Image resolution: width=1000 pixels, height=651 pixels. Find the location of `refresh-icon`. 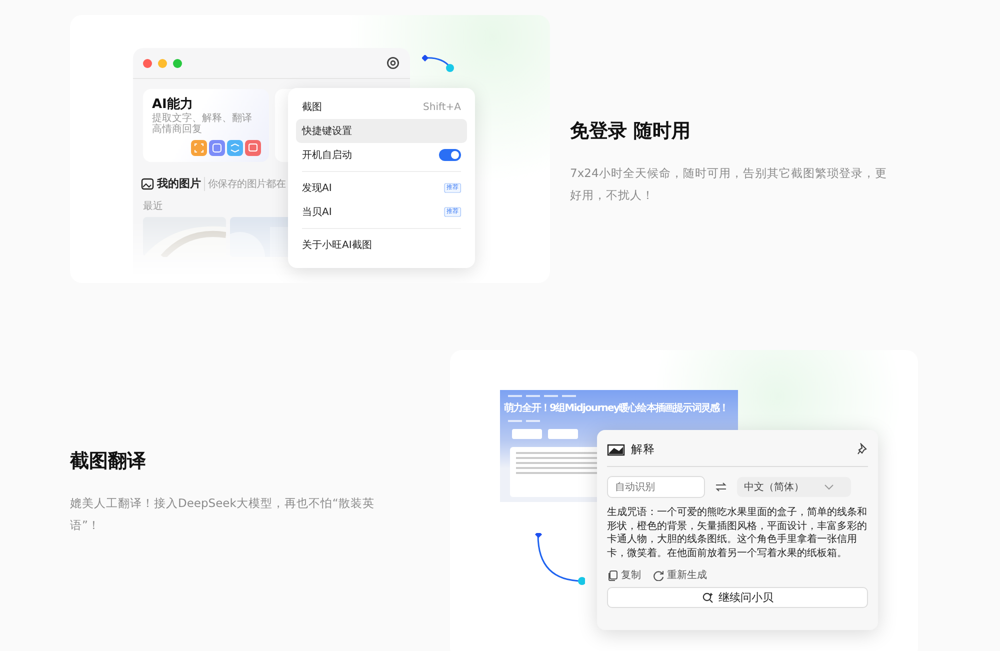

refresh-icon is located at coordinates (658, 575).